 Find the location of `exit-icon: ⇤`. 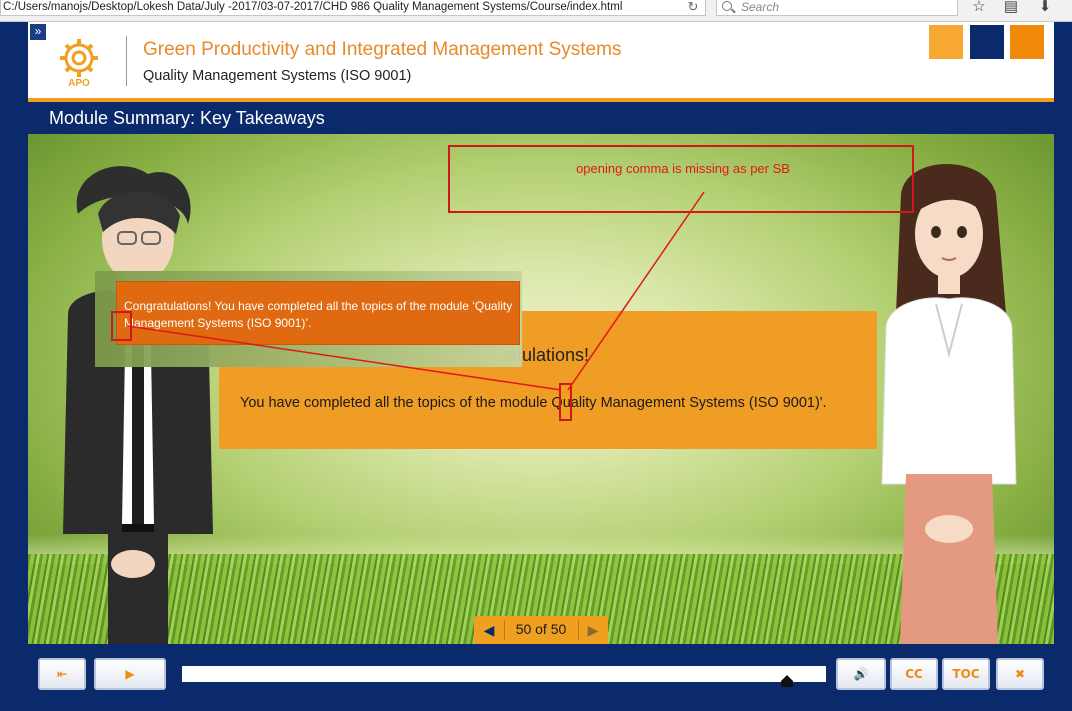

exit-icon: ⇤ is located at coordinates (62, 674).